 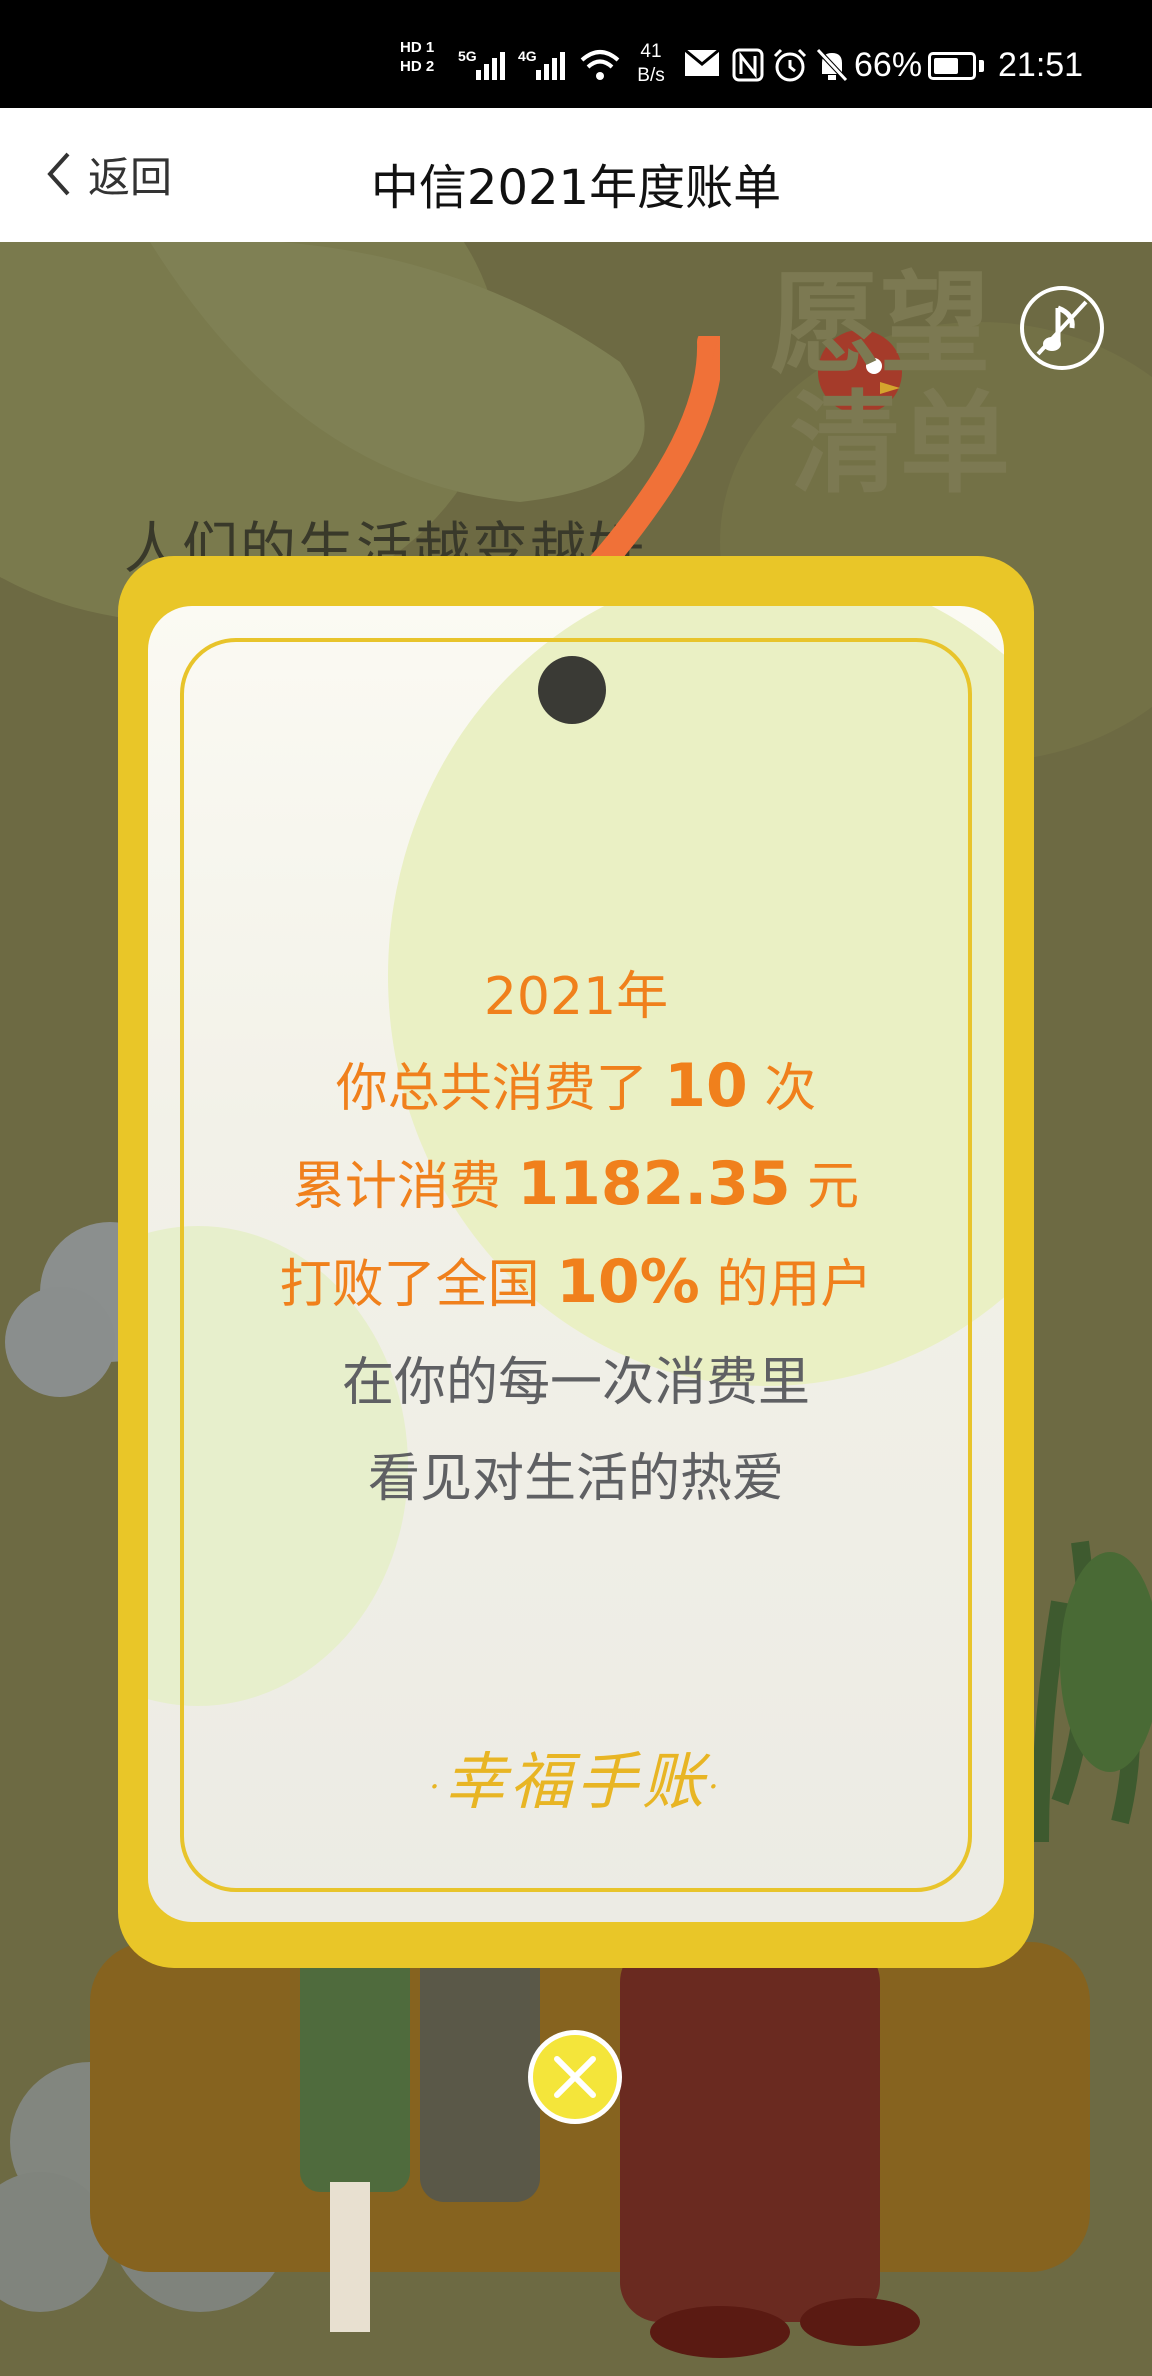 What do you see at coordinates (702, 62) in the screenshot?
I see `mail-icon` at bounding box center [702, 62].